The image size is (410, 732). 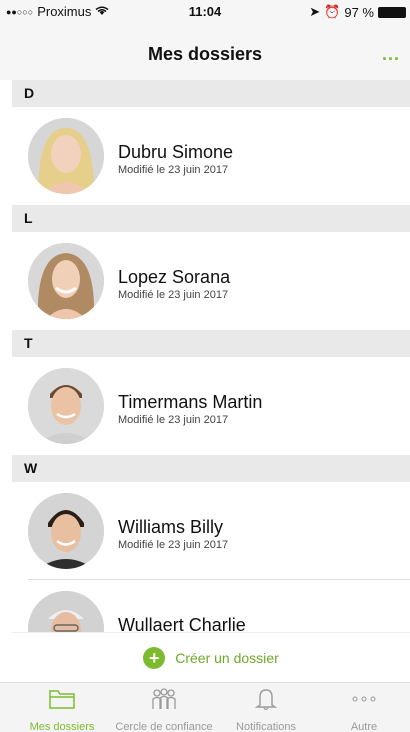 I want to click on plus-circle-icon: +, so click(x=154, y=658).